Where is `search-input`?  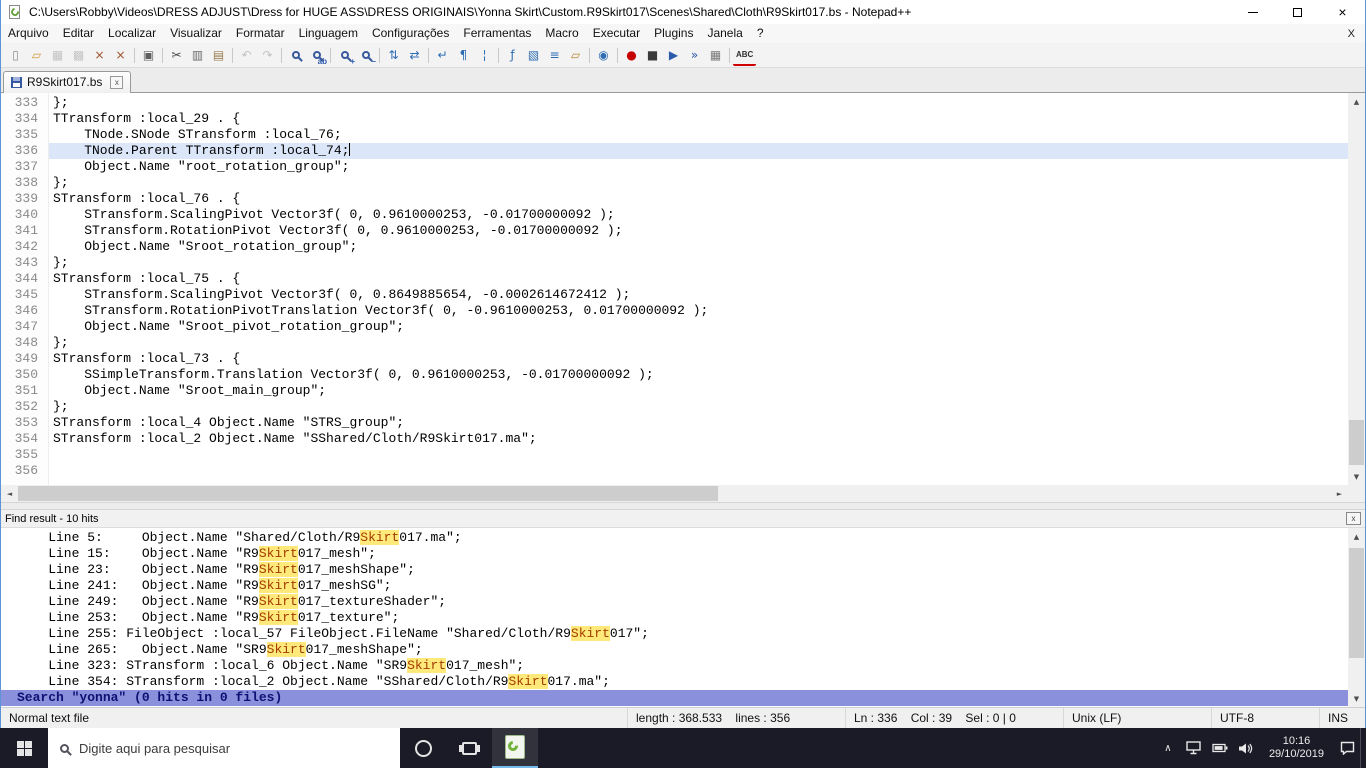
search-input is located at coordinates (233, 748).